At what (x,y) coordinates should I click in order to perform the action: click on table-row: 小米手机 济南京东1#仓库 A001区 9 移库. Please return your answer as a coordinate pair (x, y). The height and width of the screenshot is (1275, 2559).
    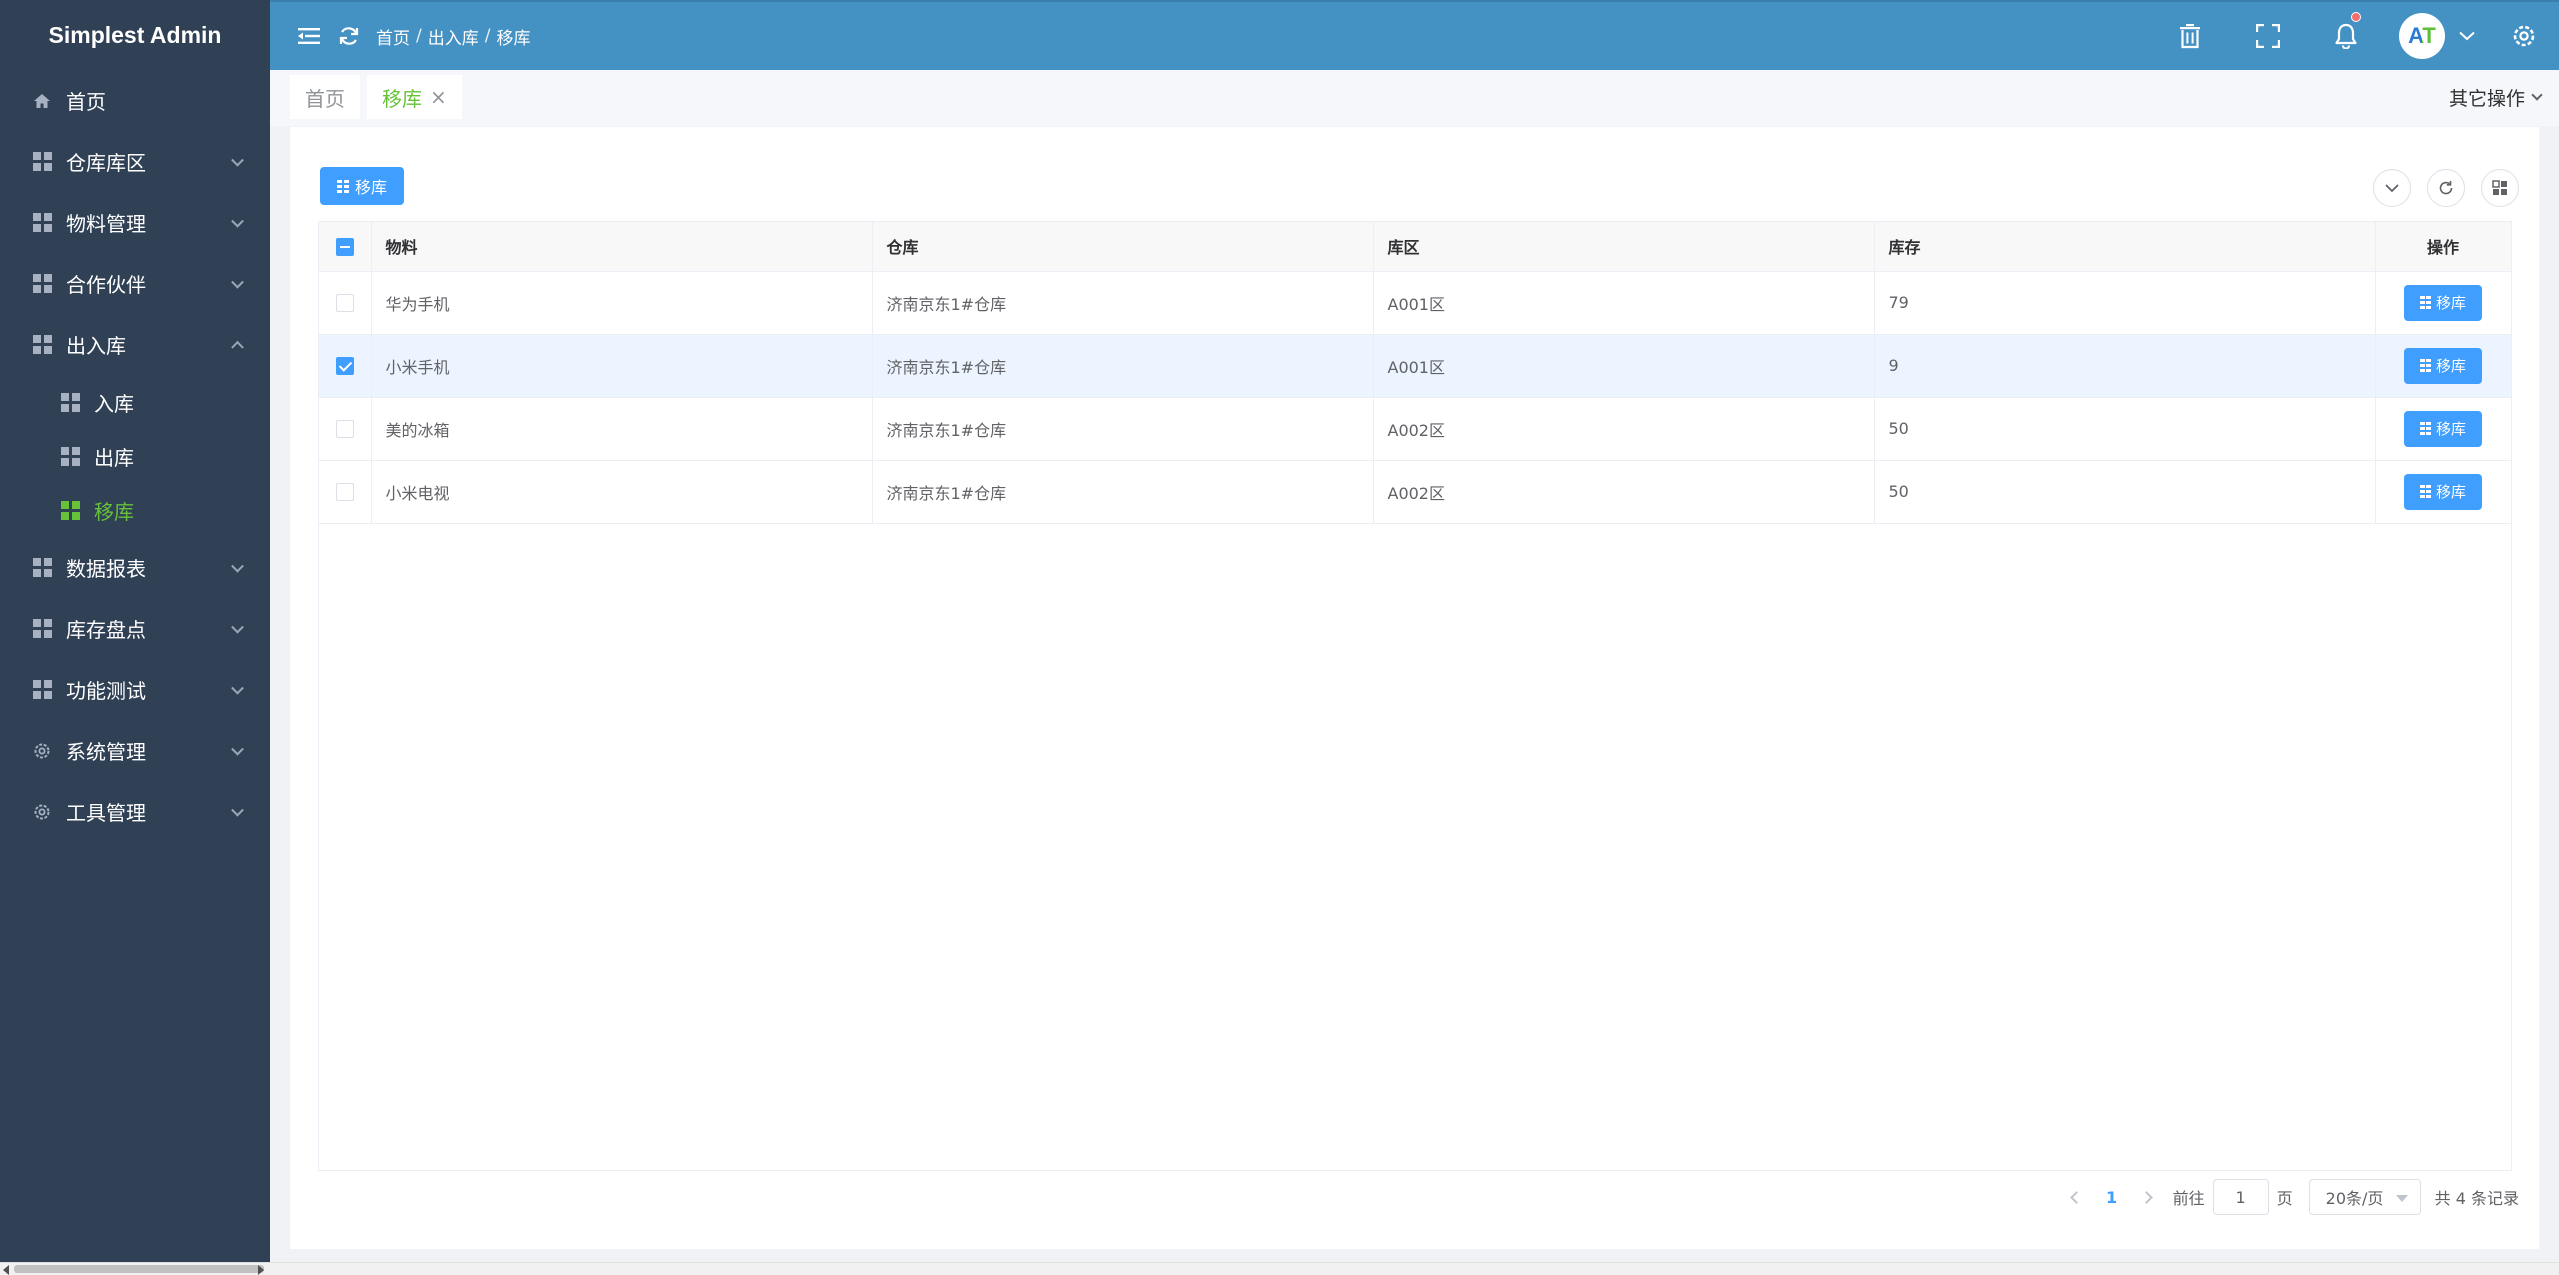
    Looking at the image, I should click on (1415, 366).